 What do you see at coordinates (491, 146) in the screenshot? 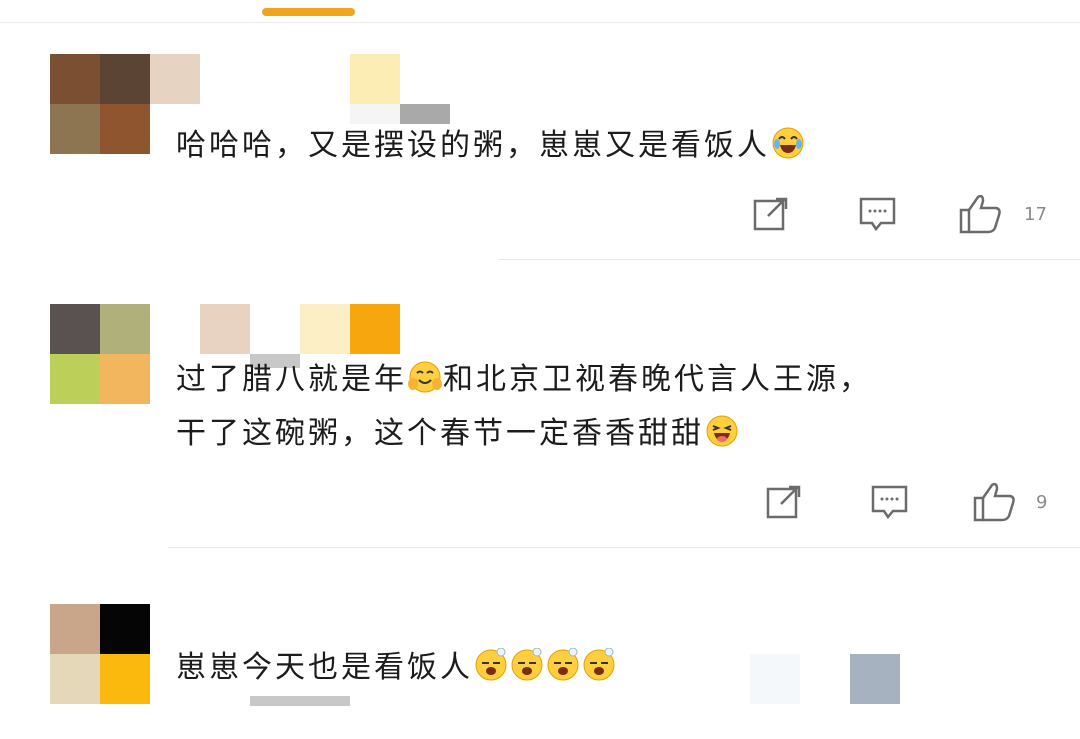
I see `comment-text: 哈哈哈，又是摆设的粥，崽崽又是看饭人` at bounding box center [491, 146].